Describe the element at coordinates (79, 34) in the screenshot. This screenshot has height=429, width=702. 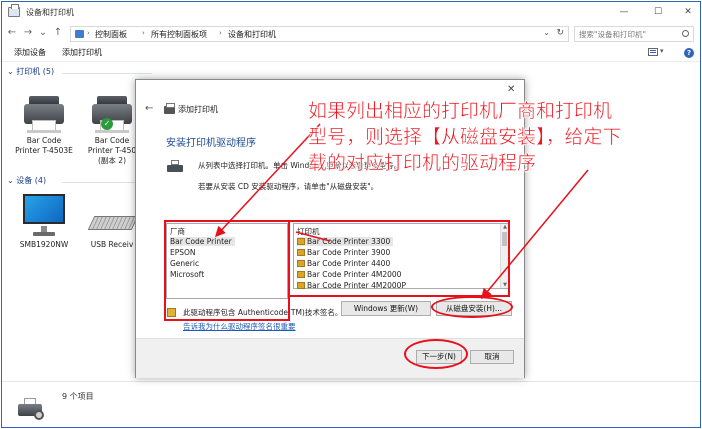
I see `control-panel-icon` at that location.